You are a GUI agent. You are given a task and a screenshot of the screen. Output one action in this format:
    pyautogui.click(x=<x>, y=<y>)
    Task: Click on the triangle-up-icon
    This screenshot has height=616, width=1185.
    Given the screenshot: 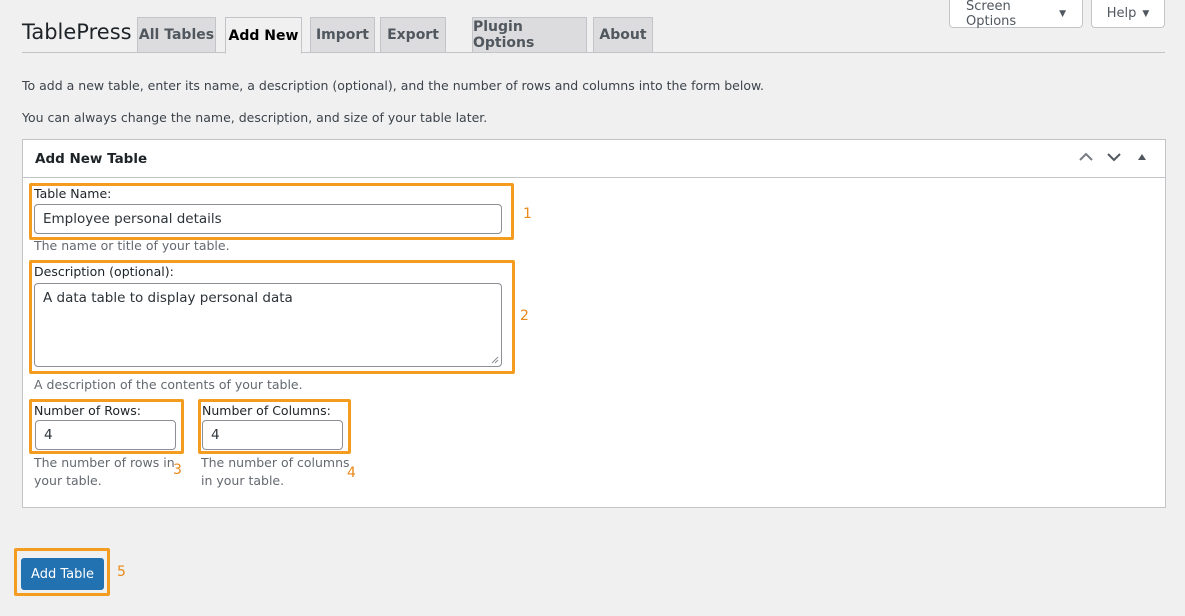 What is the action you would take?
    pyautogui.click(x=1142, y=157)
    